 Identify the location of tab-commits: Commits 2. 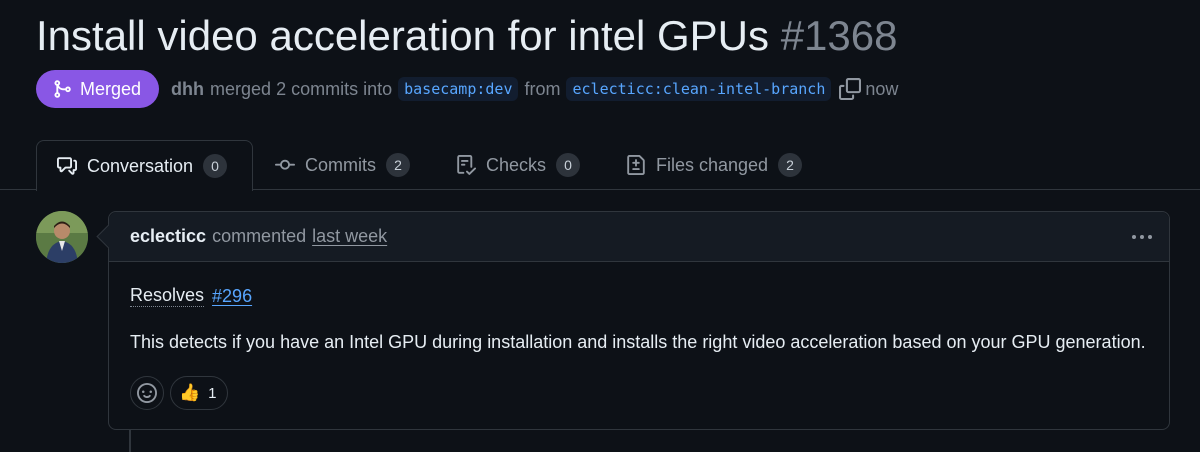
(342, 165).